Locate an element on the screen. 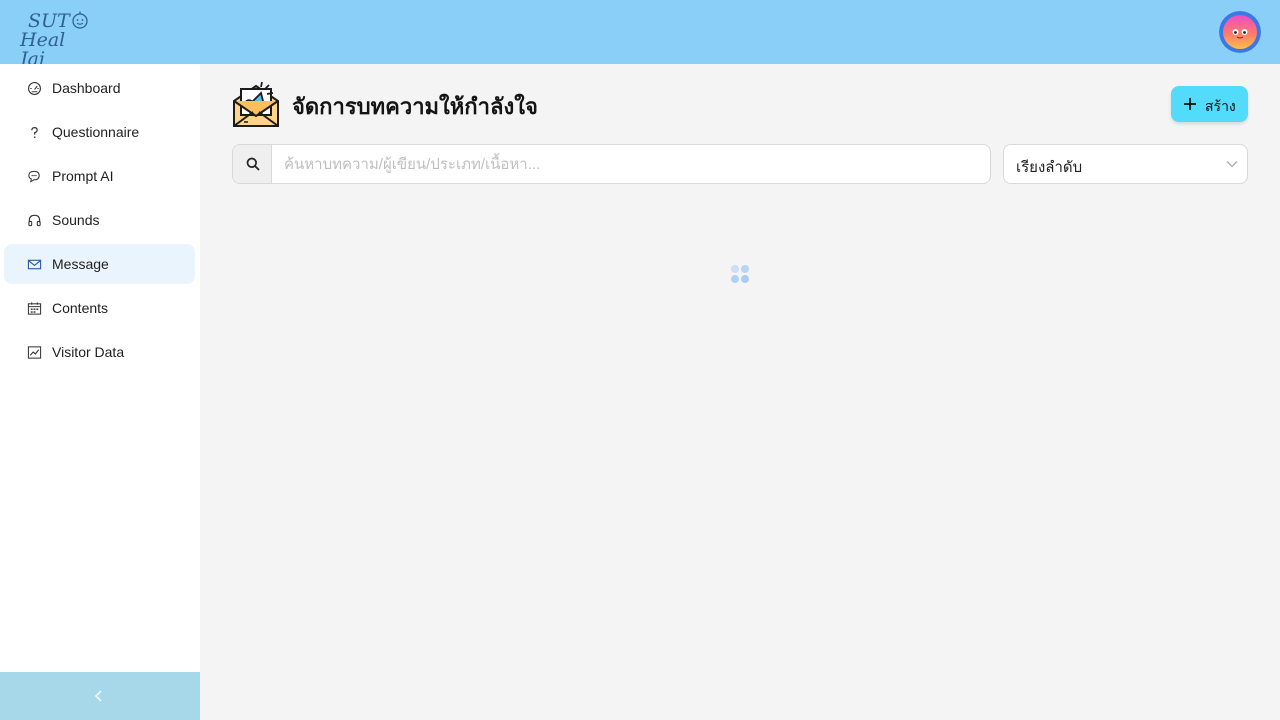 Image resolution: width=1280 pixels, height=720 pixels. sidebar-item-label: Sounds is located at coordinates (76, 220).